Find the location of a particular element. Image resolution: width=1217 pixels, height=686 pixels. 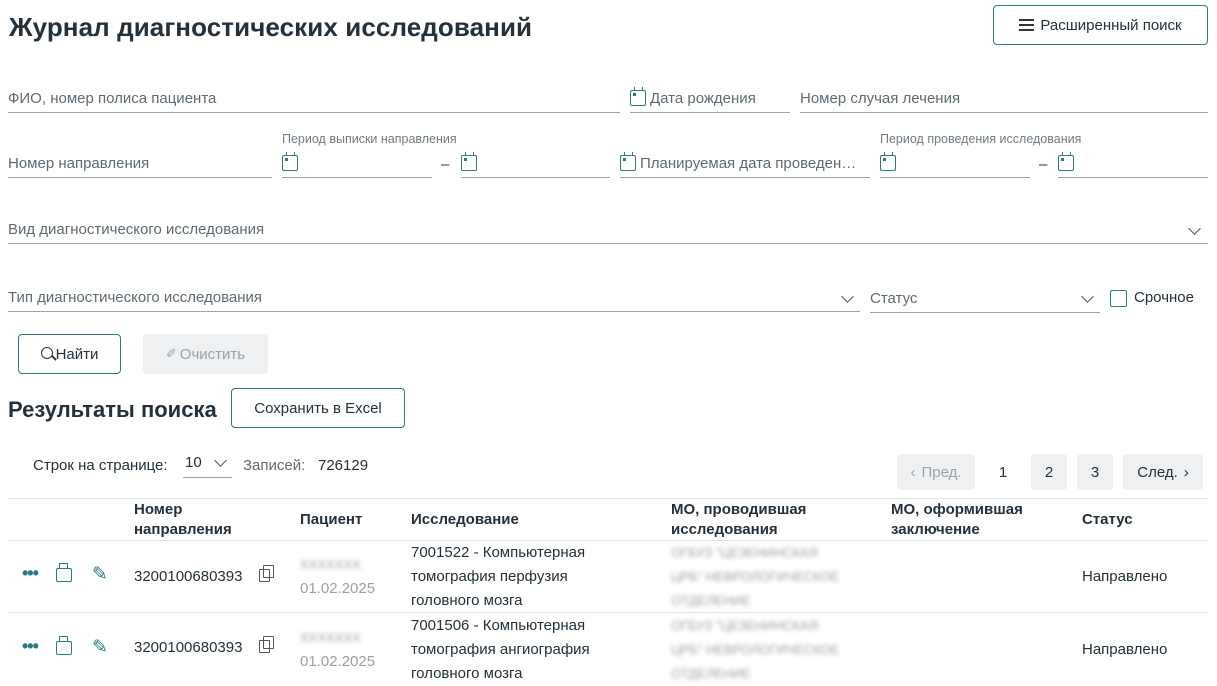

records-label: Записей: is located at coordinates (274, 465).